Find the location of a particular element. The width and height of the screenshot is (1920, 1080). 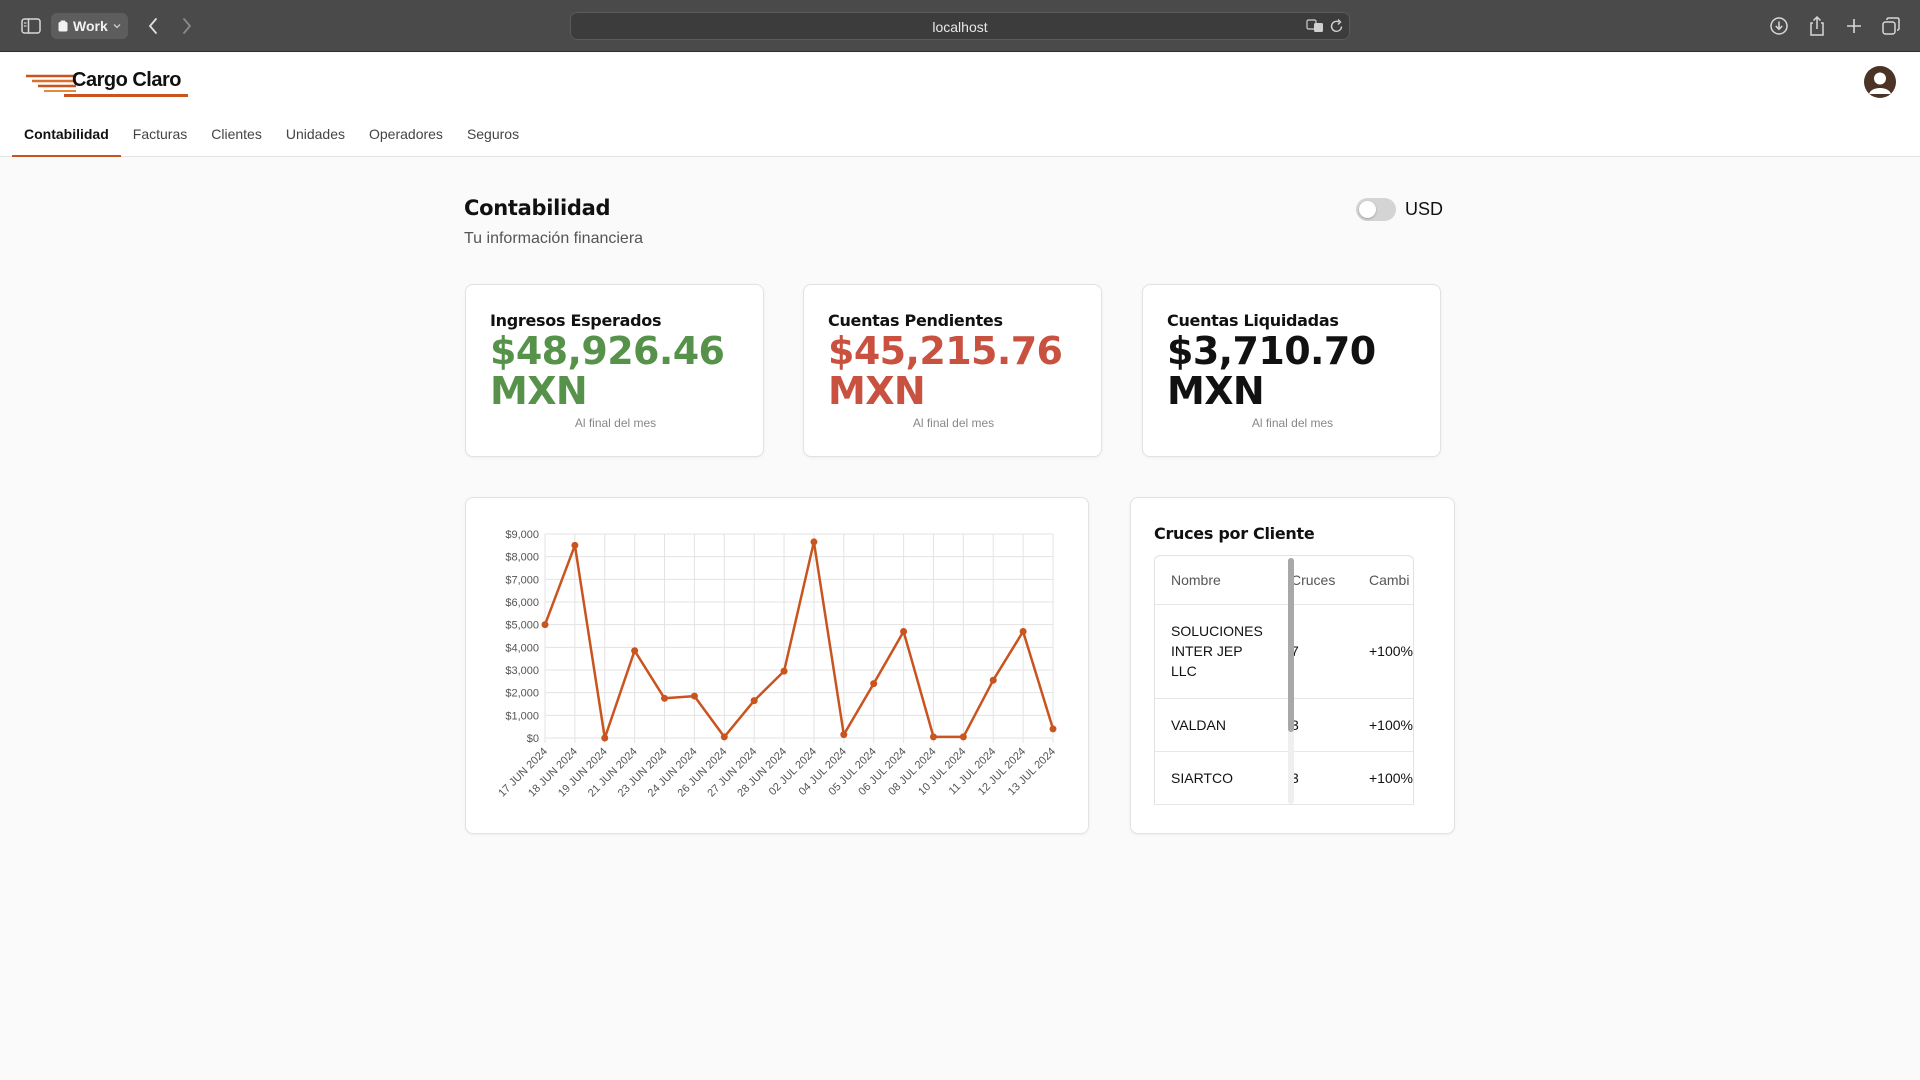

series-line is located at coordinates (799, 640).